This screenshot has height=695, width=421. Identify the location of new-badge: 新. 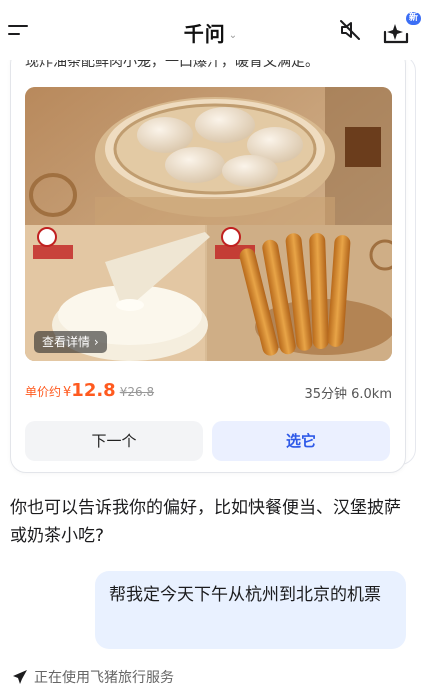
(413, 18).